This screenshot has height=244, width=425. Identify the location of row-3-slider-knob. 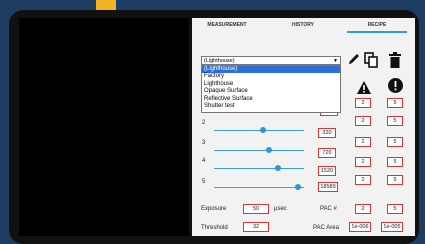
(269, 150).